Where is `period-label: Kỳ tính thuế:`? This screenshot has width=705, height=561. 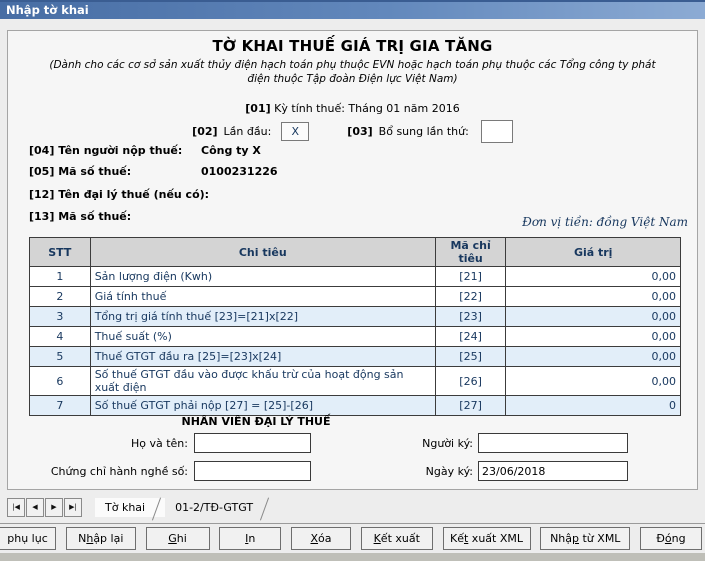 period-label: Kỳ tính thuế: is located at coordinates (309, 108).